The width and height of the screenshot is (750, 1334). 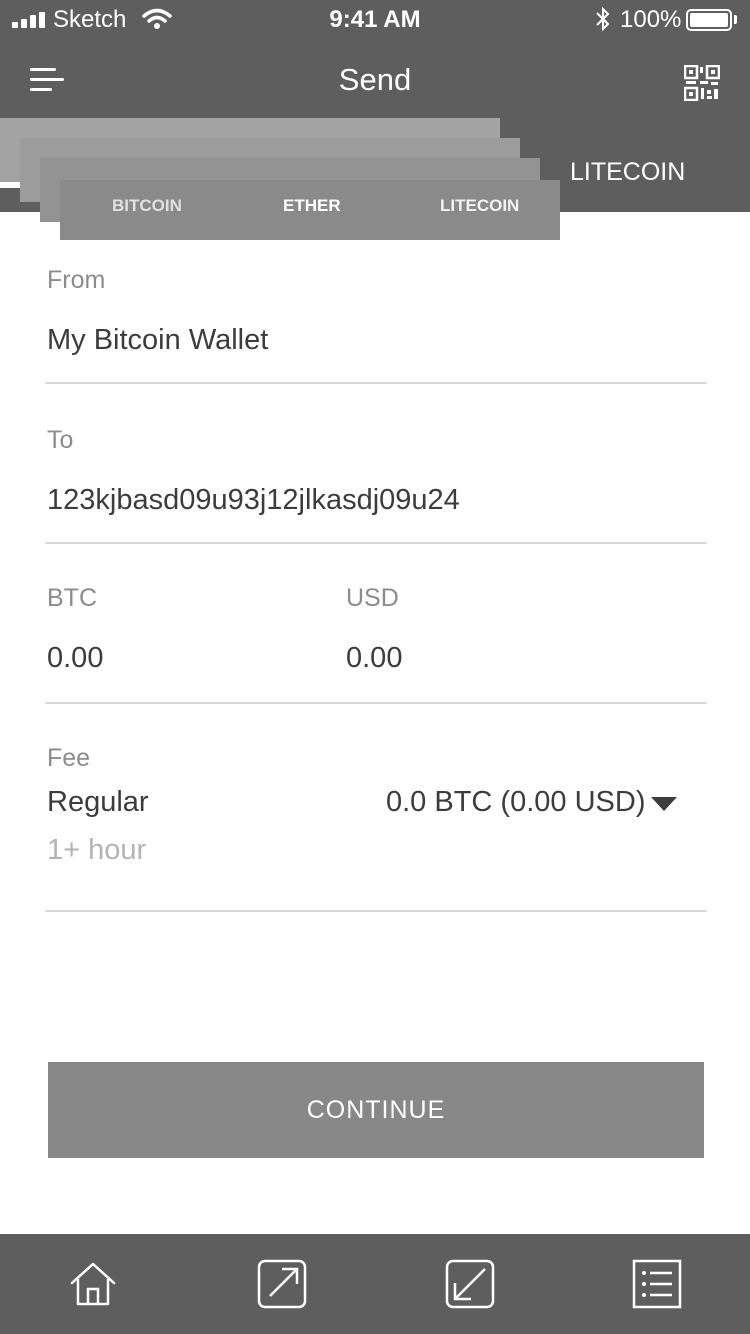 I want to click on tab-litecoin-selected: LITECOIN, so click(x=627, y=172).